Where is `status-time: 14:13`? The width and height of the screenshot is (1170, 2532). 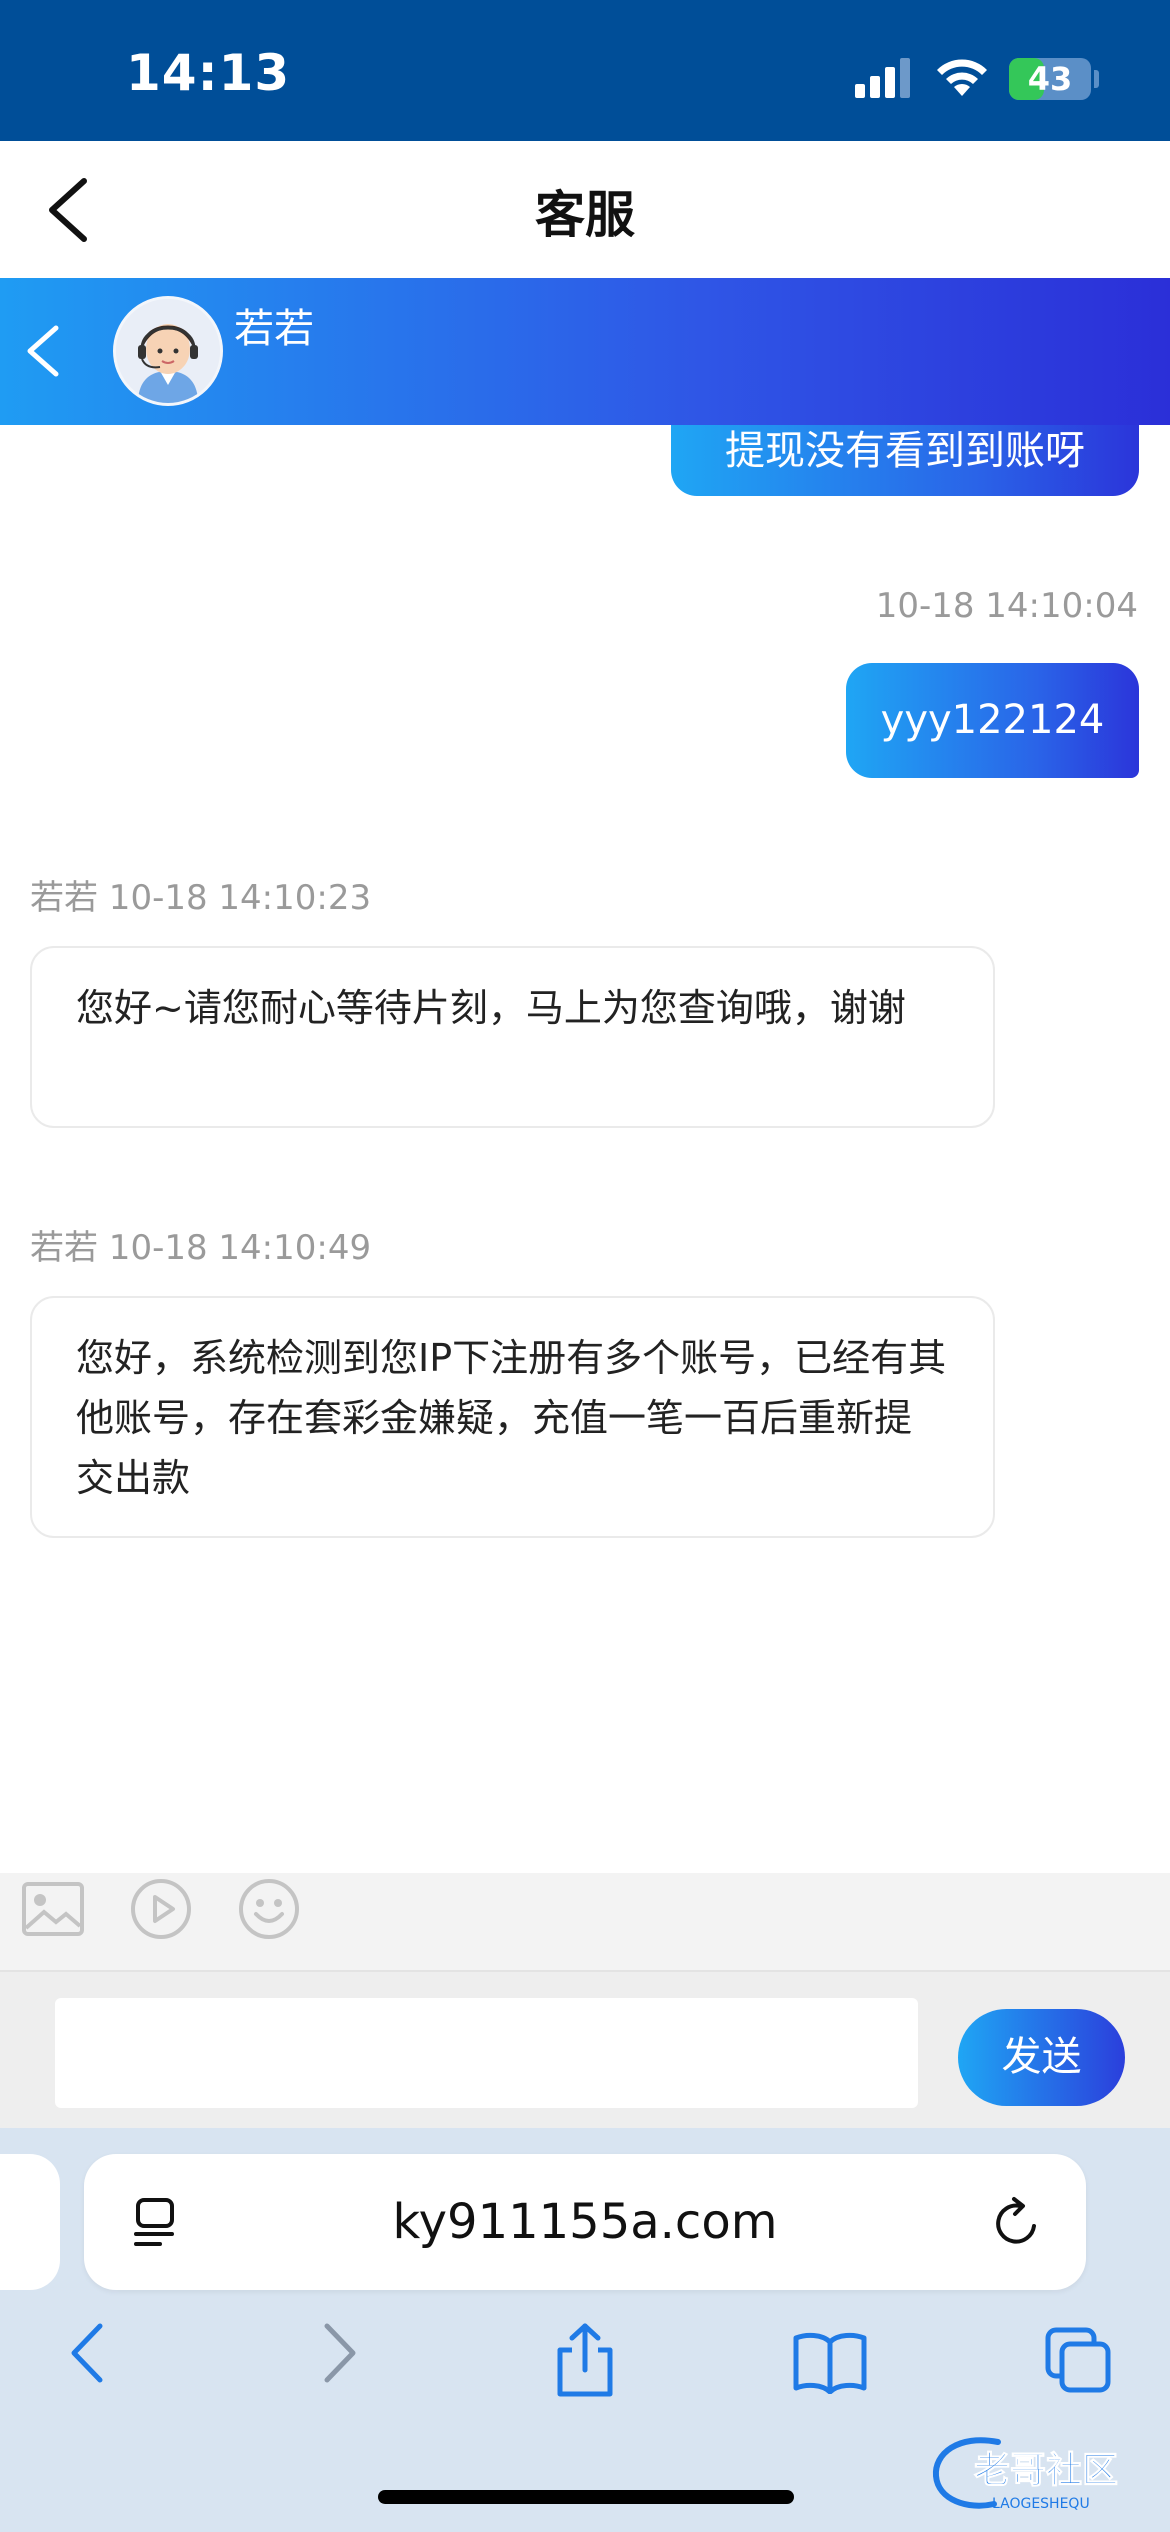 status-time: 14:13 is located at coordinates (208, 73).